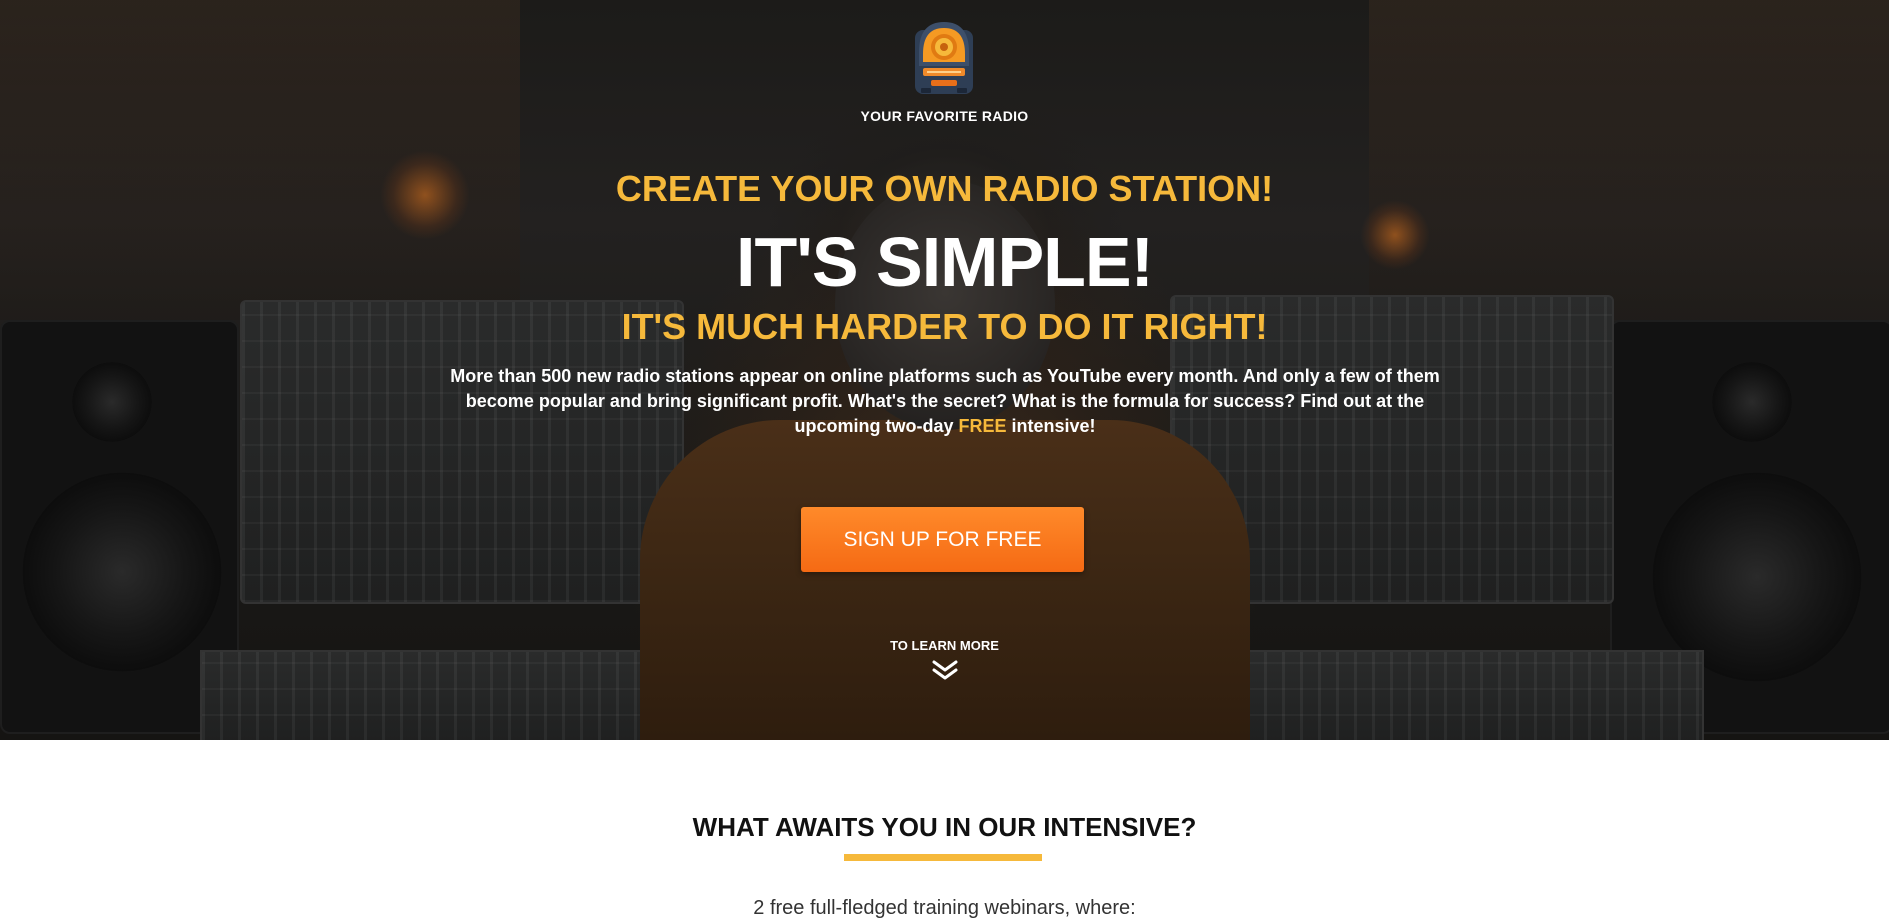  Describe the element at coordinates (944, 827) in the screenshot. I see `section-title: WHAT AWAITS YOU IN OUR INTENSIVE?` at that location.